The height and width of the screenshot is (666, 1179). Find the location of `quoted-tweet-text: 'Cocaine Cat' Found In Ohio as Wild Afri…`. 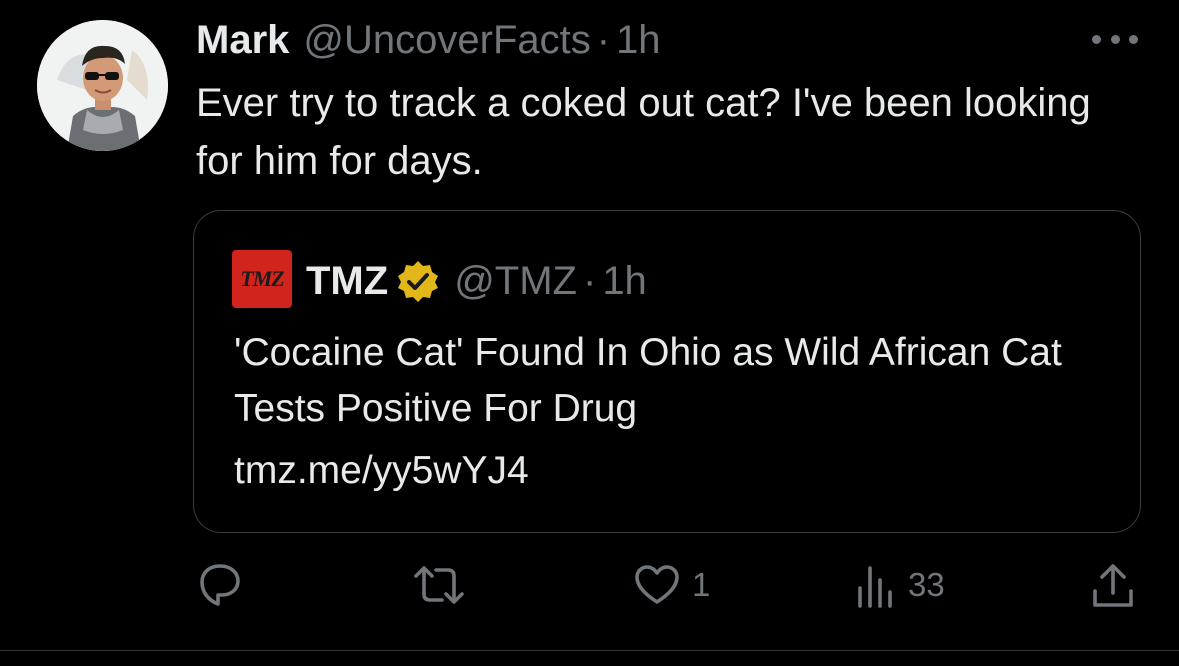

quoted-tweet-text: 'Cocaine Cat' Found In Ohio as Wild Afri… is located at coordinates (648, 380).